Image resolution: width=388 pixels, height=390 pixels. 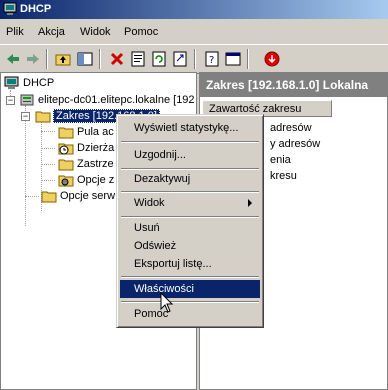 I want to click on menu-bar: Plik Akcja Widok Pomoc, so click(x=194, y=32).